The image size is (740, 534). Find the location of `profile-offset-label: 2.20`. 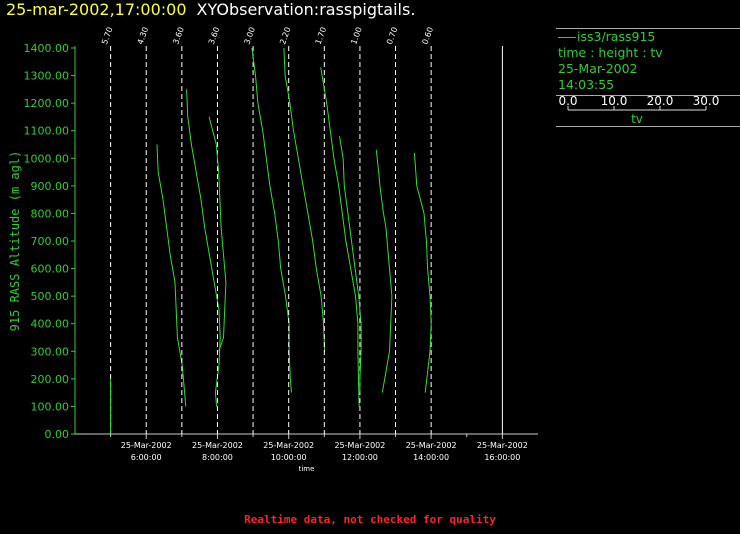

profile-offset-label: 2.20 is located at coordinates (285, 36).